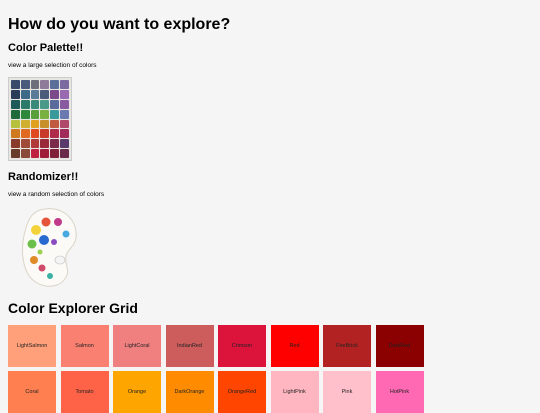  I want to click on color-cell-label: Orange, so click(137, 392).